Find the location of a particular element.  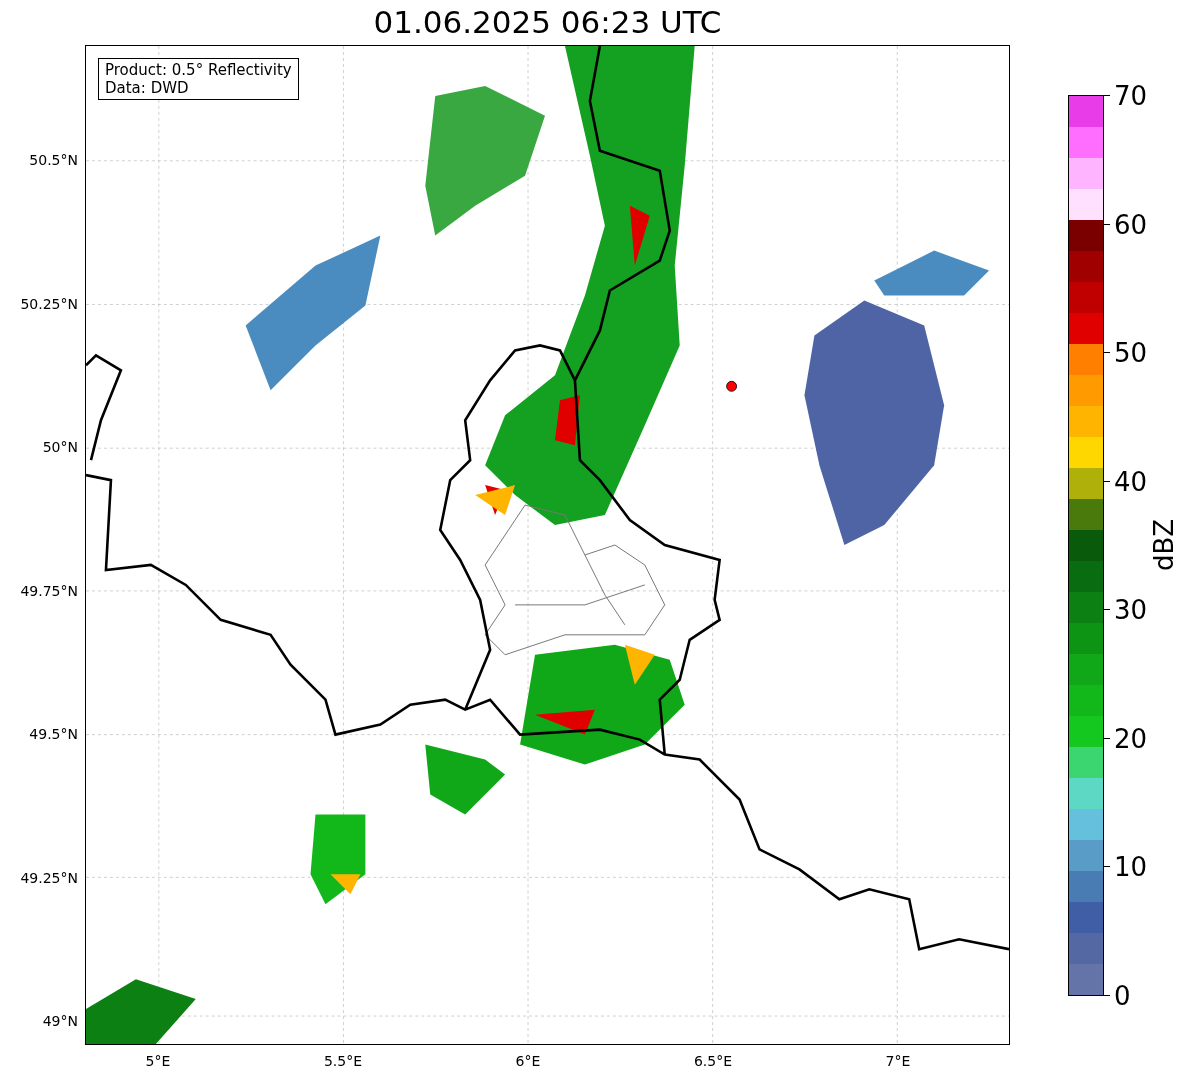

axis-tick-label: 49.25°N is located at coordinates (49, 877).